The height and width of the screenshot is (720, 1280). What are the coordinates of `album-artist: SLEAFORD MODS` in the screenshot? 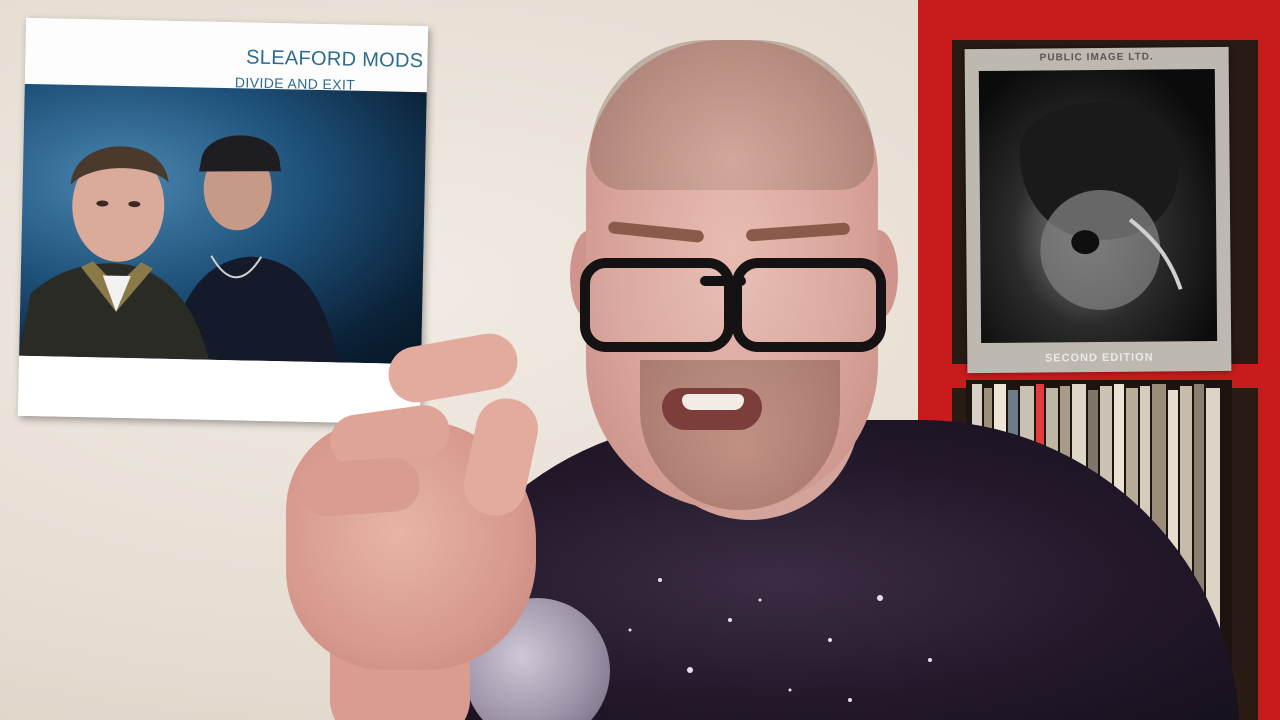 It's located at (334, 59).